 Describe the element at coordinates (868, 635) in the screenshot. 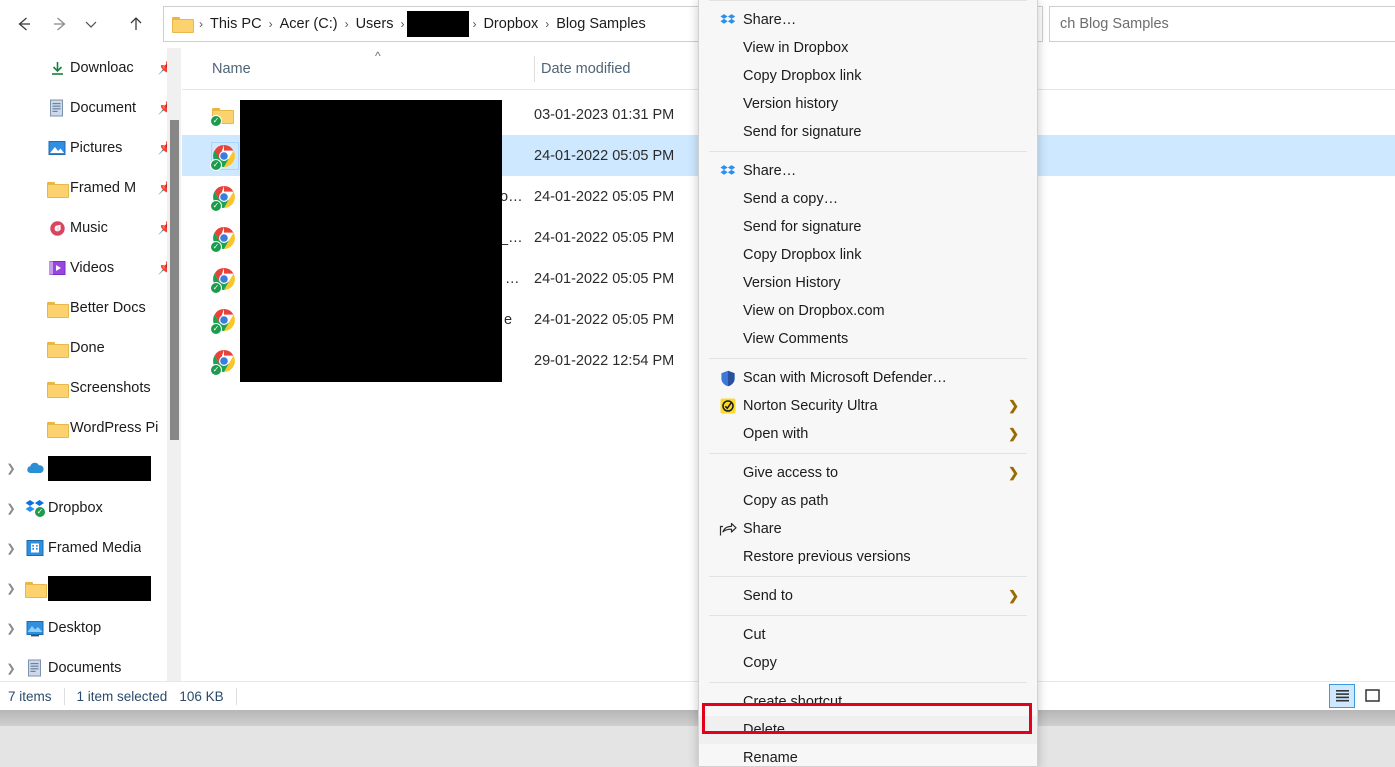

I see `menu-item-cut: Cut` at that location.